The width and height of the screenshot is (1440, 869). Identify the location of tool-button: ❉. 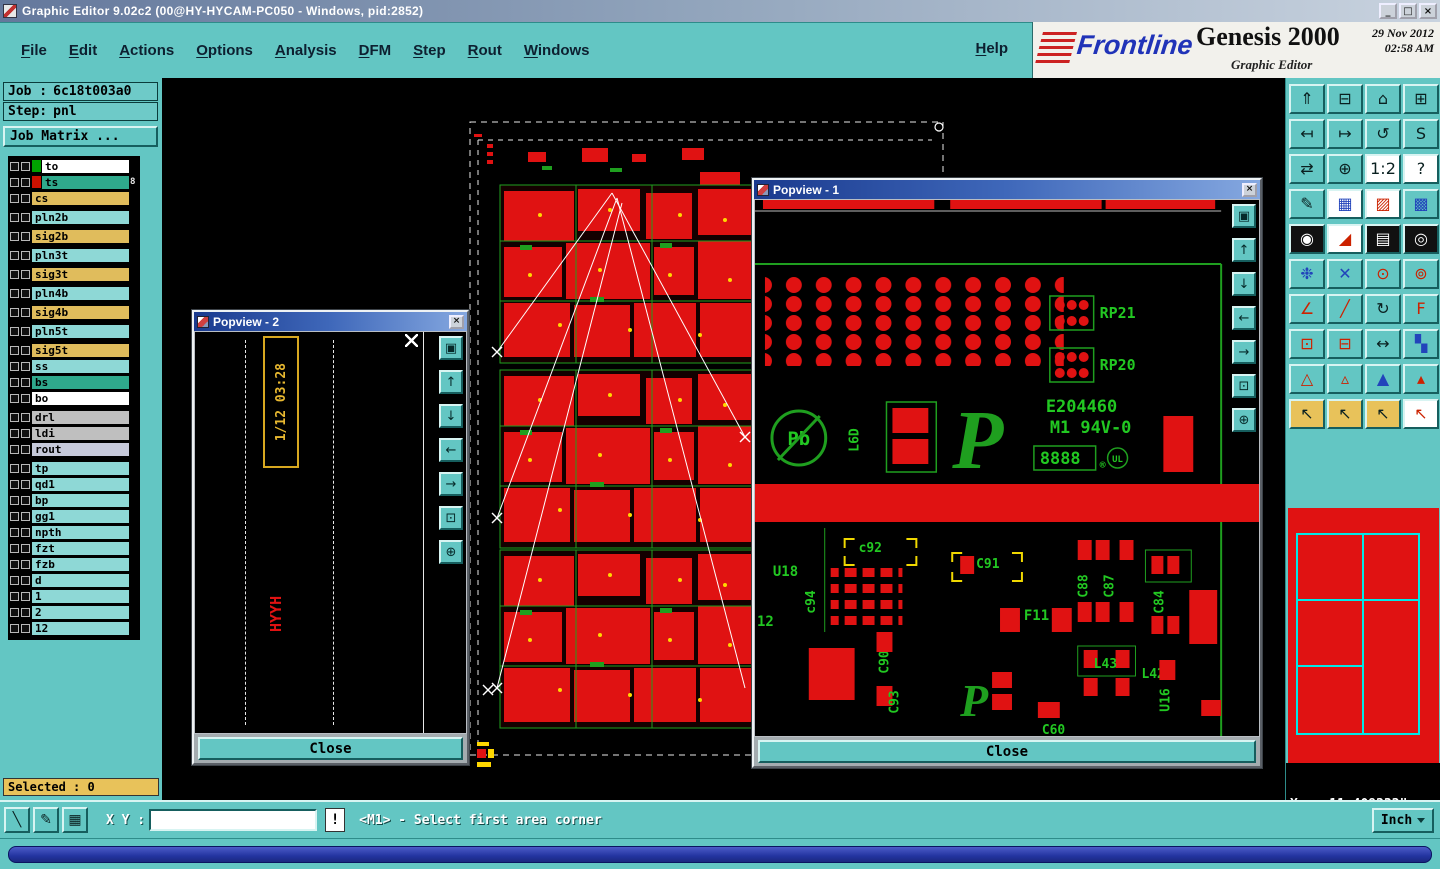
(1307, 274).